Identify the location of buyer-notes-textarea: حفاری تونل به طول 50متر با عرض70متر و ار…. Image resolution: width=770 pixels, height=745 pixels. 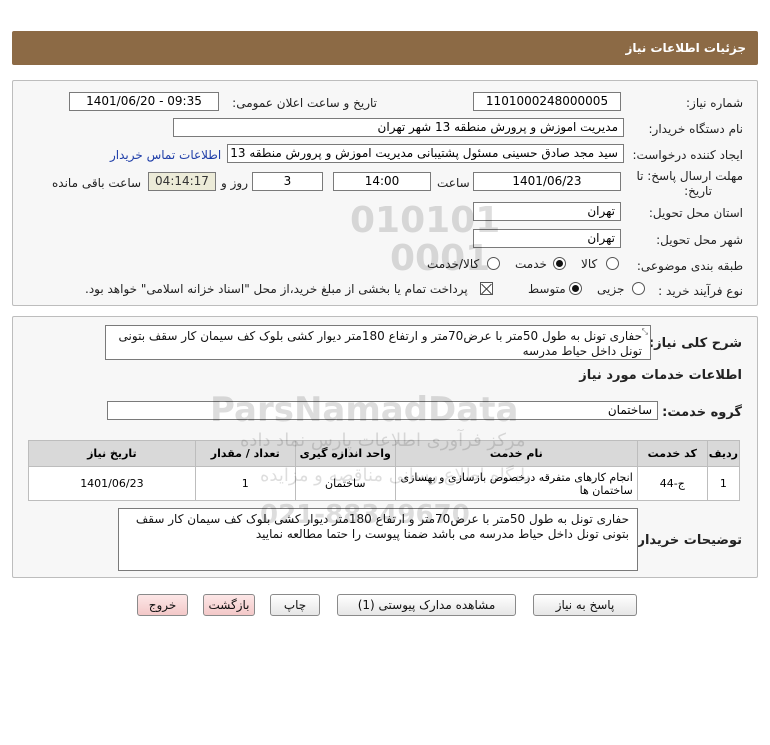
(378, 539).